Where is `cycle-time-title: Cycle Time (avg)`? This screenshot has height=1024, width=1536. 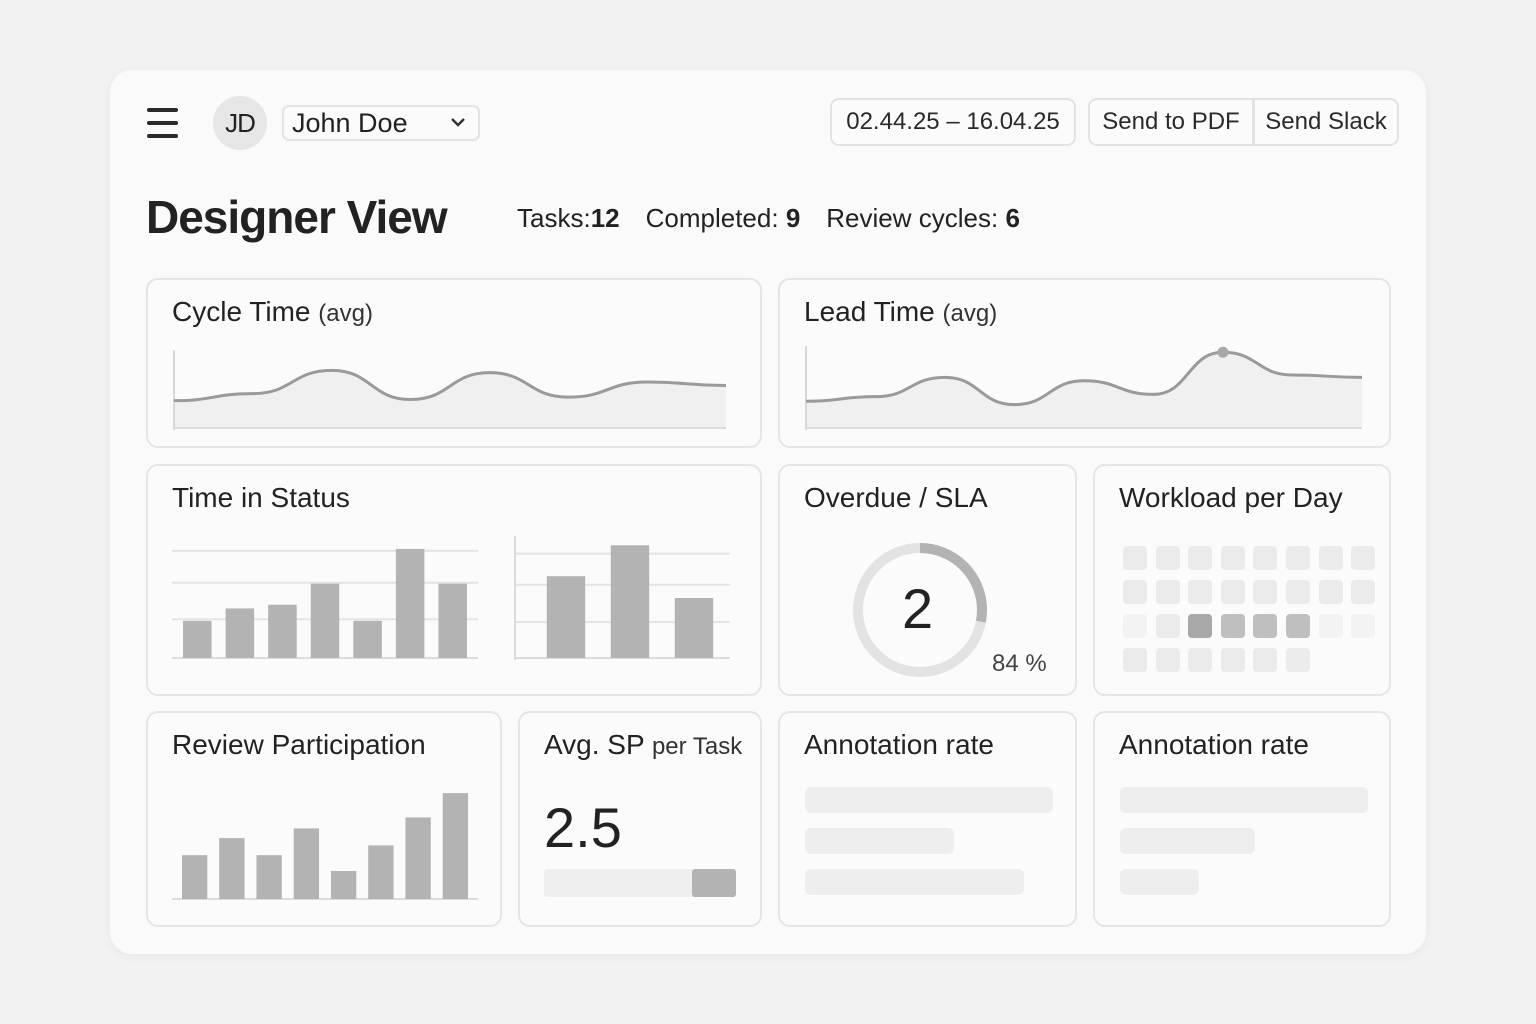 cycle-time-title: Cycle Time (avg) is located at coordinates (272, 311).